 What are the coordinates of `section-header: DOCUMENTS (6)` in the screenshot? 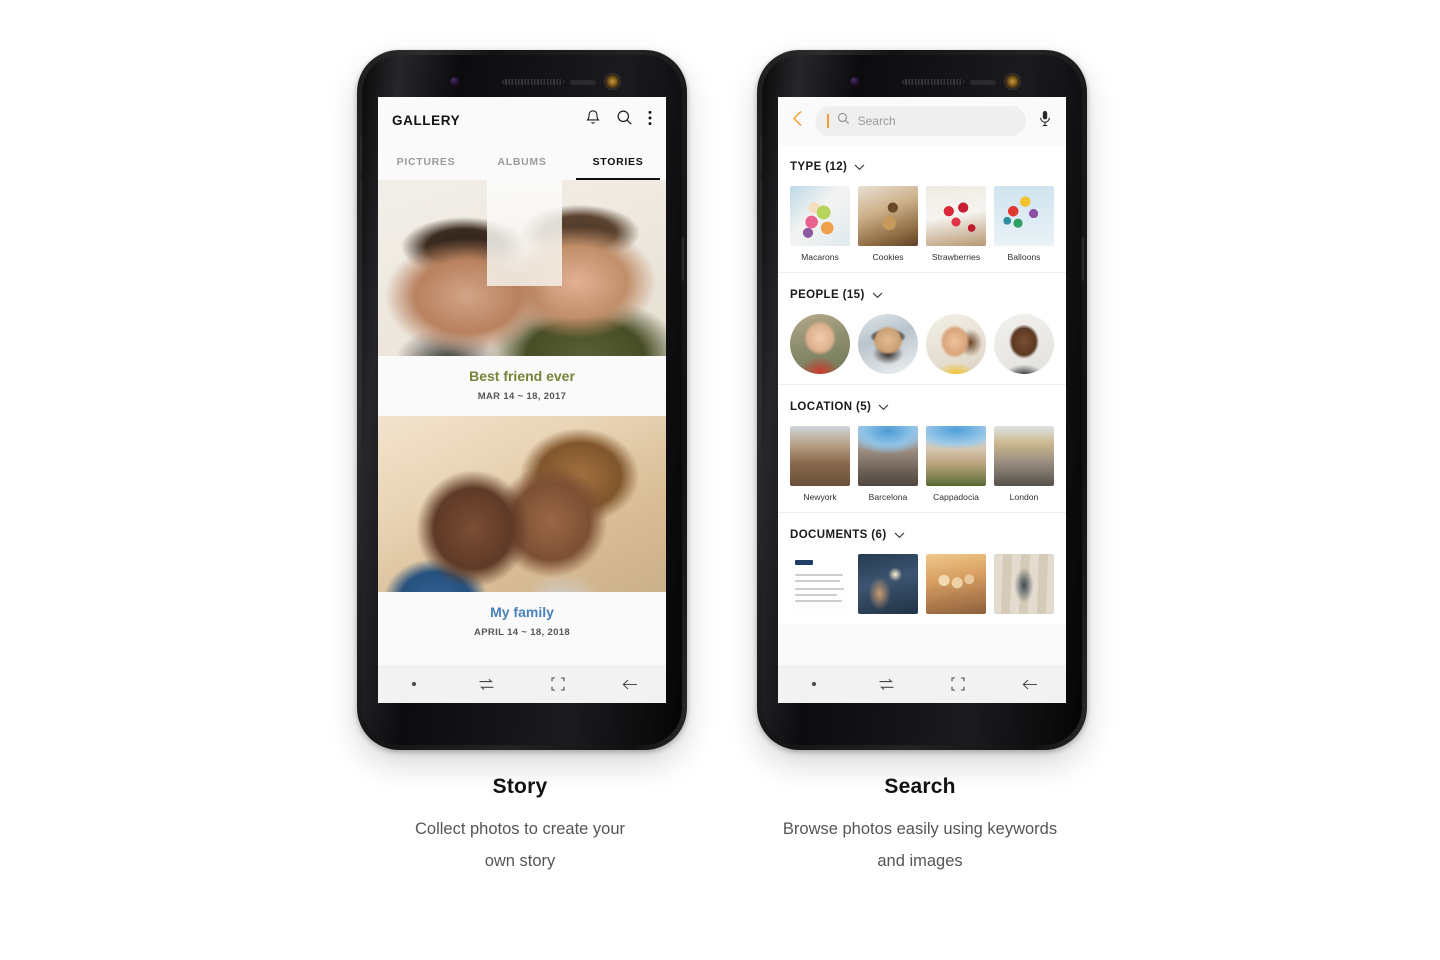 It's located at (922, 535).